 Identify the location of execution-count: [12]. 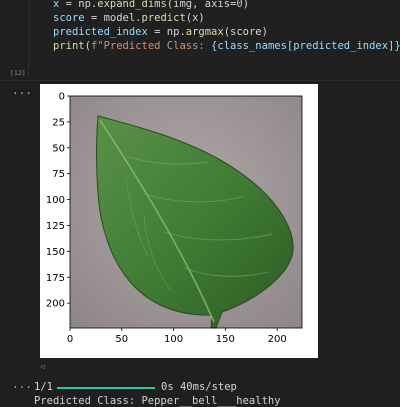
(18, 73).